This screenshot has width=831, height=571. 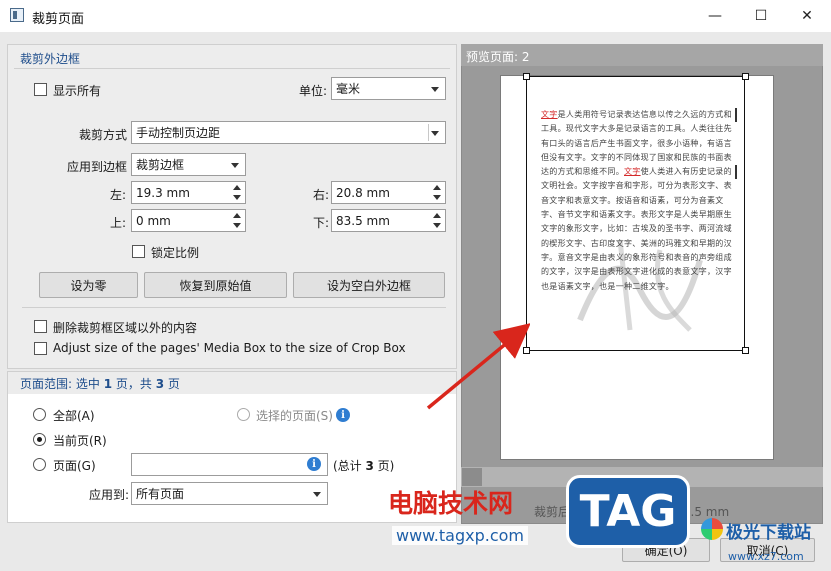 I want to click on watermark-site-url: www.tagxp.com, so click(x=460, y=535).